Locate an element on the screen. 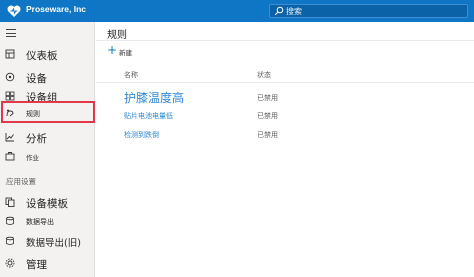  section-header-app-settings: 应用设置 is located at coordinates (21, 181).